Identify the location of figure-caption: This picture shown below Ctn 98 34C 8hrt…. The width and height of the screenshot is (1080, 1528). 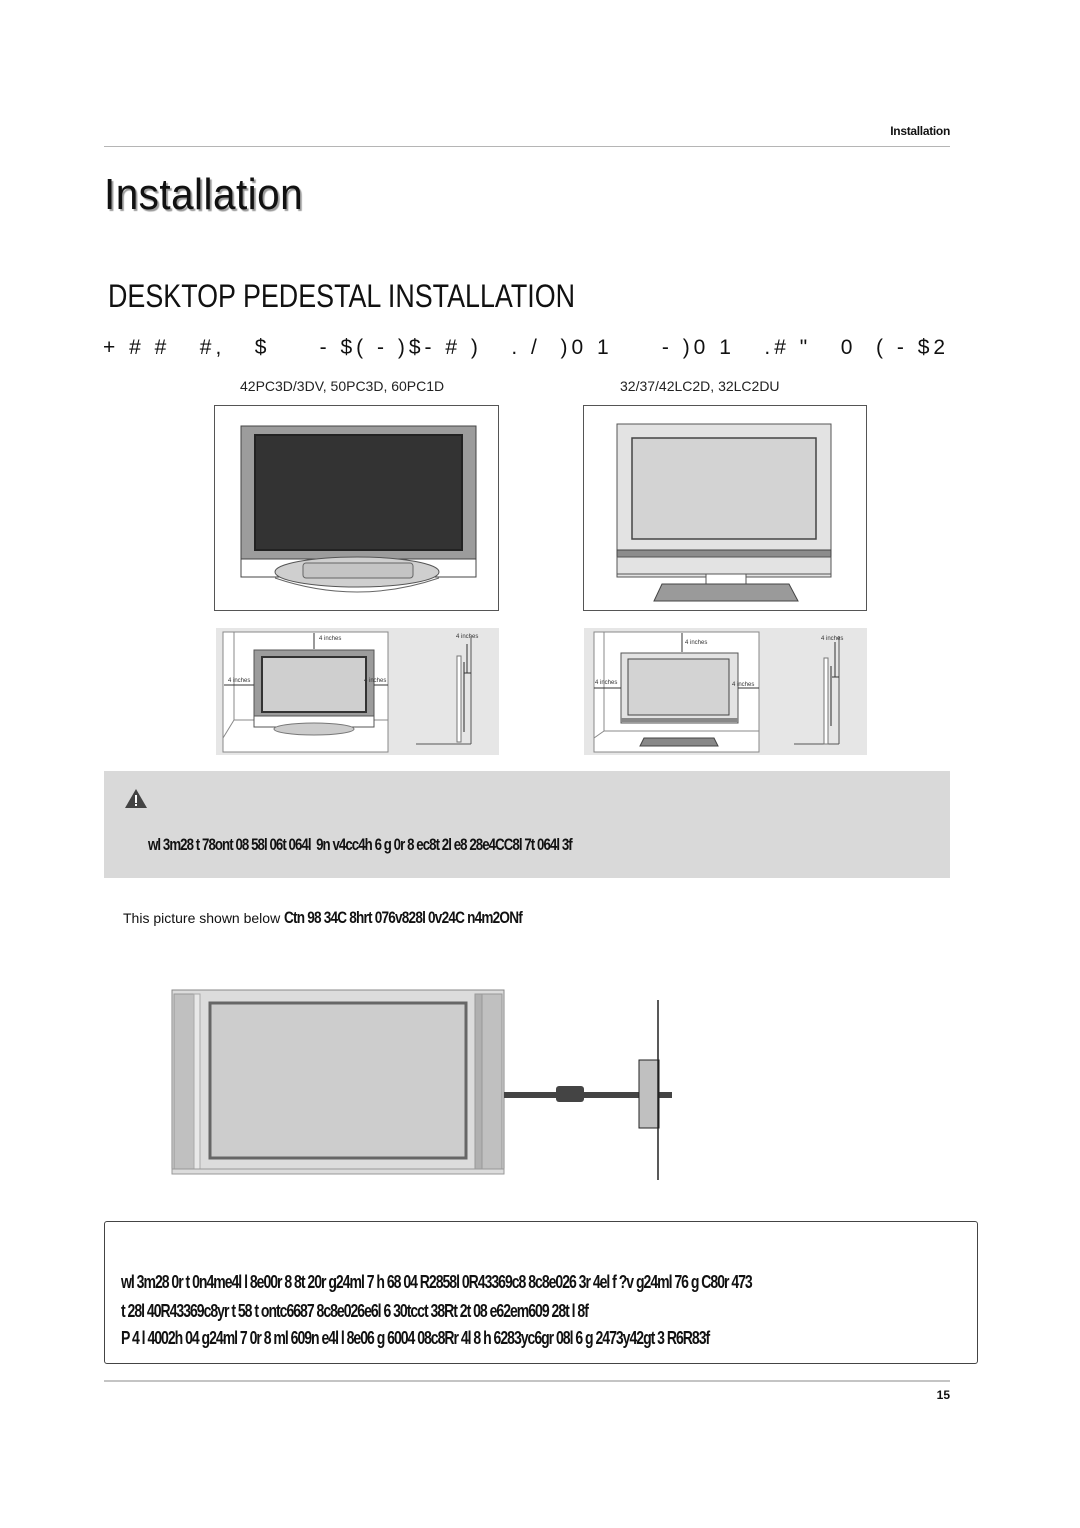
(352, 918).